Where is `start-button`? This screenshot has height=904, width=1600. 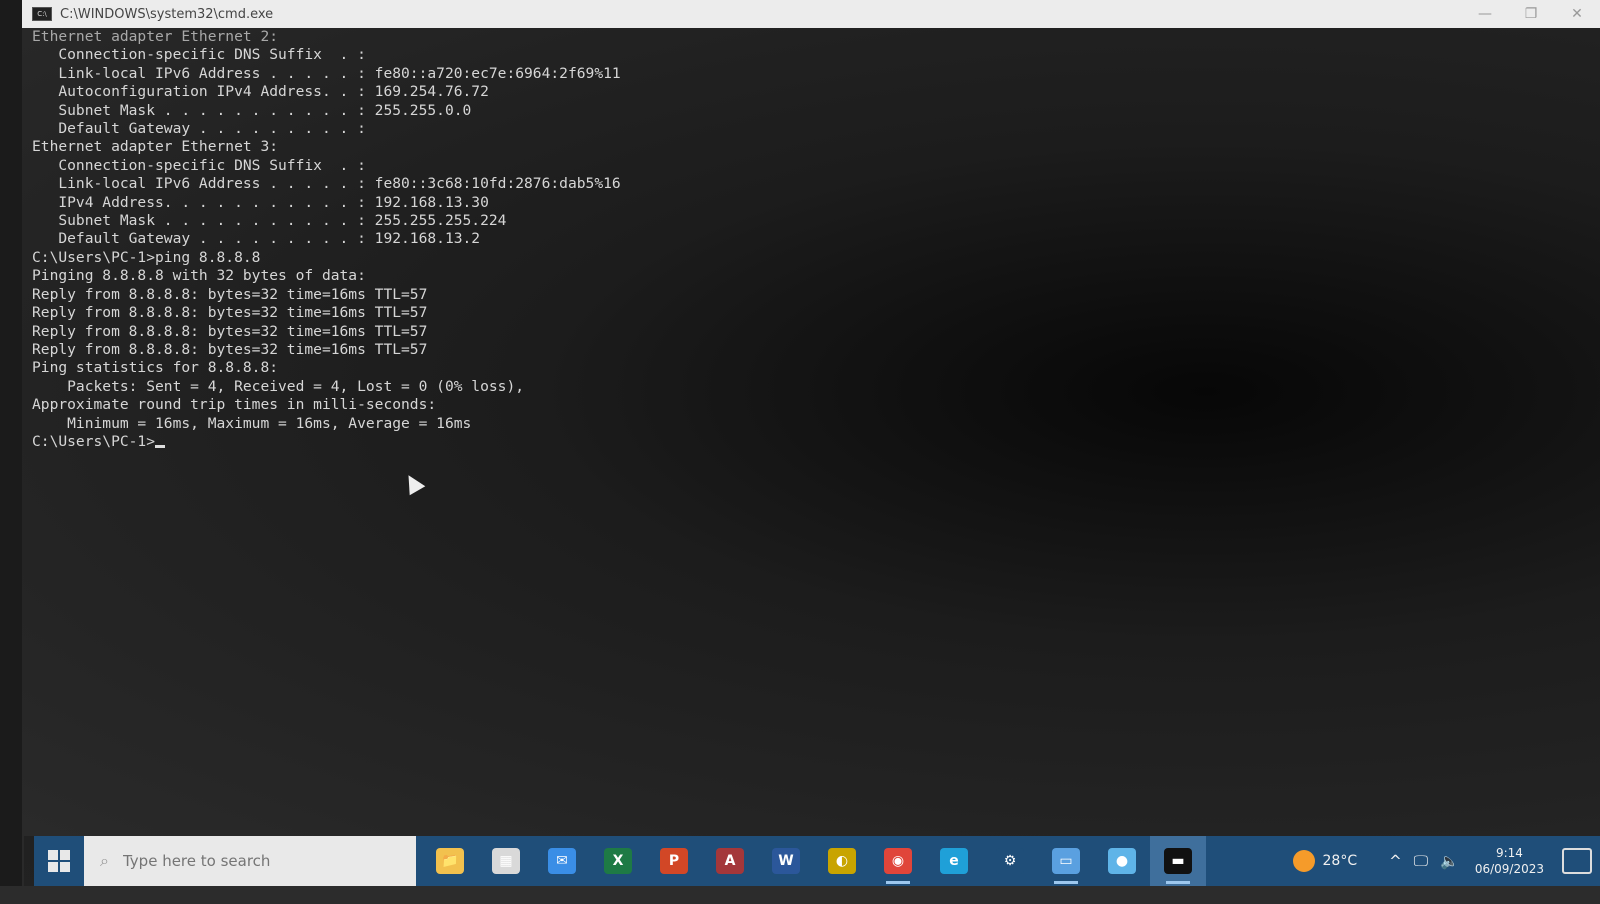
start-button is located at coordinates (59, 861).